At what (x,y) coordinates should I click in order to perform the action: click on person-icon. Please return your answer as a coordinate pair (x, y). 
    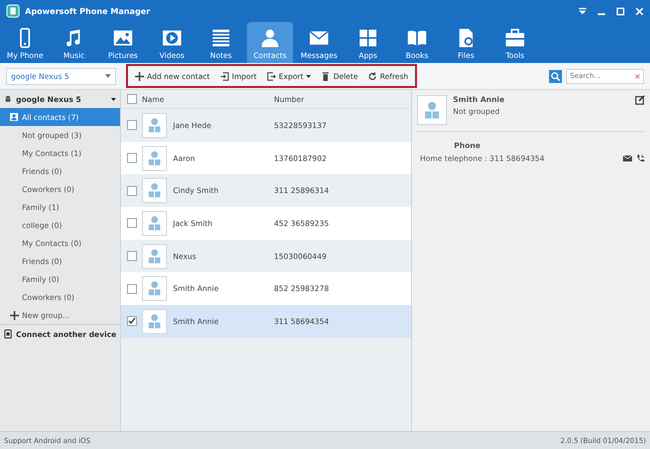
    Looking at the image, I should click on (270, 38).